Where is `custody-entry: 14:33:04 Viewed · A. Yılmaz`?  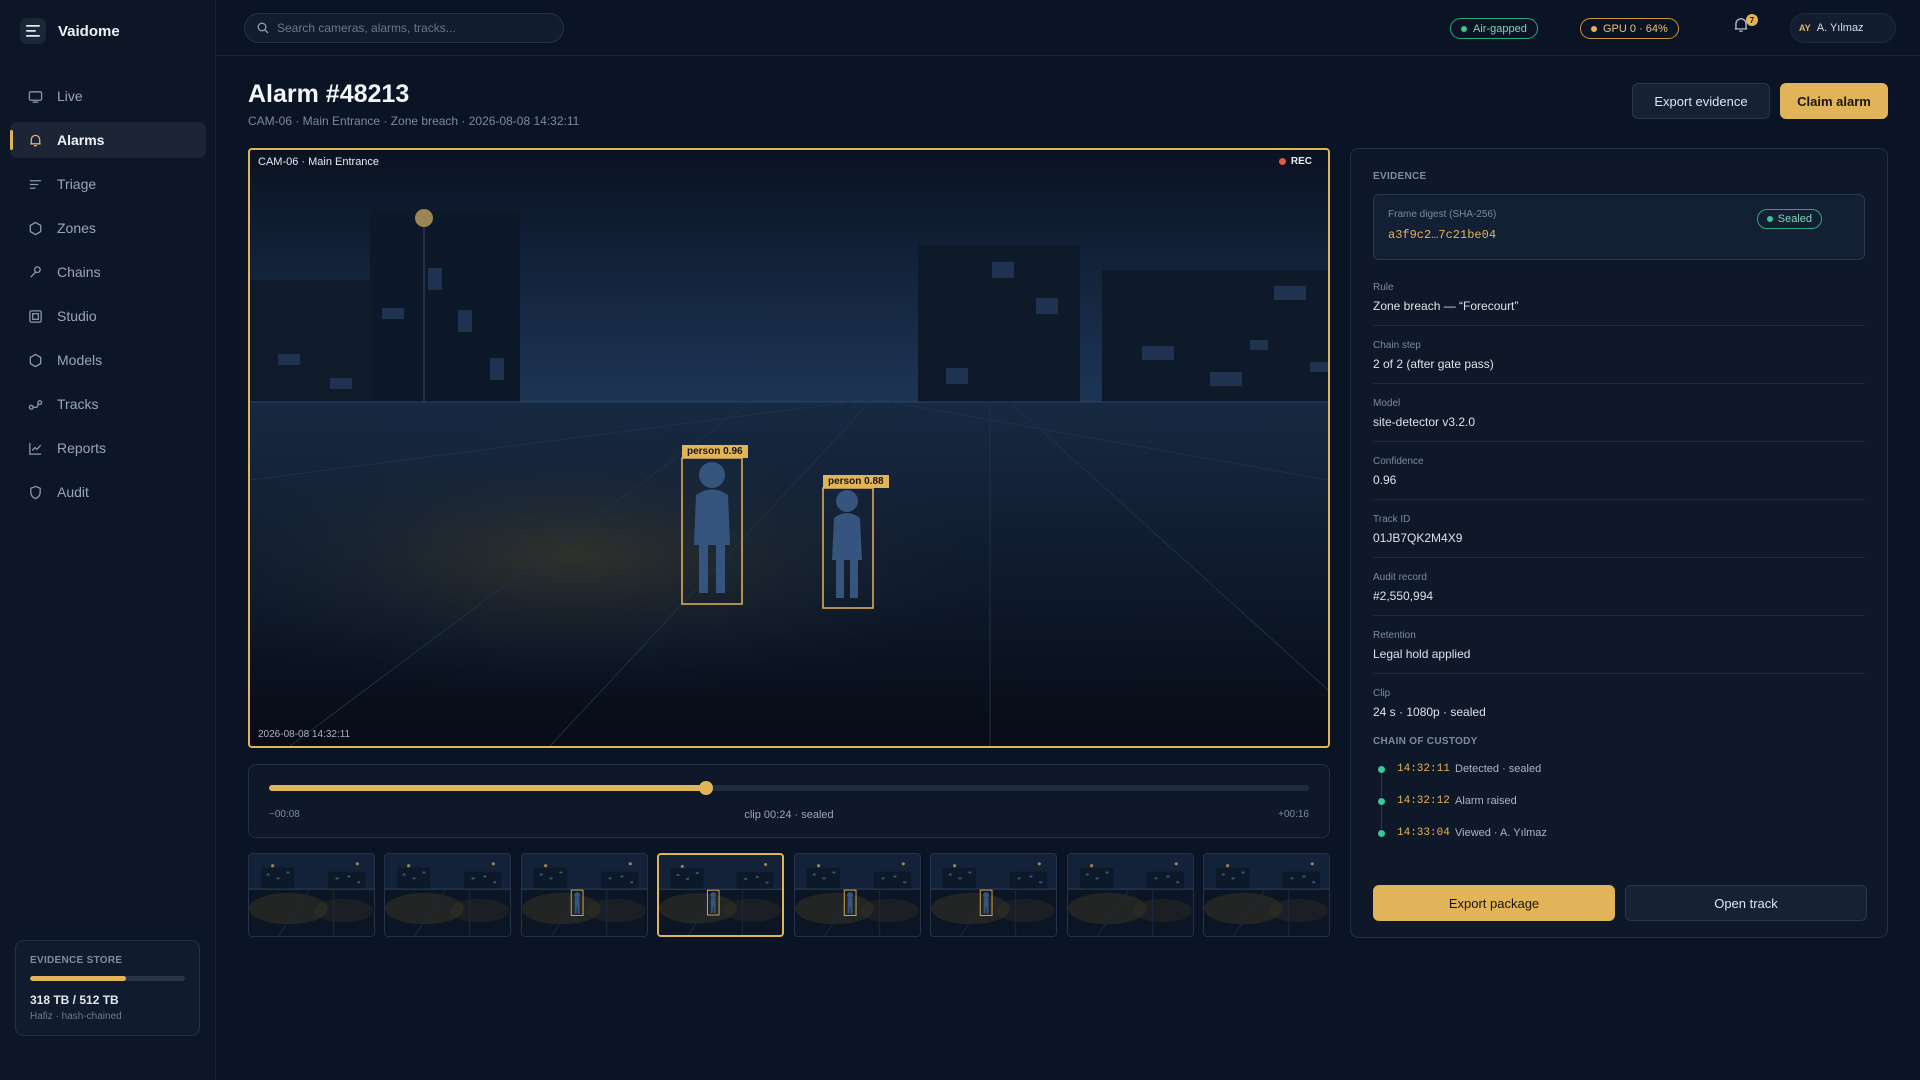
custody-entry: 14:33:04 Viewed · A. Yılmaz is located at coordinates (1619, 833).